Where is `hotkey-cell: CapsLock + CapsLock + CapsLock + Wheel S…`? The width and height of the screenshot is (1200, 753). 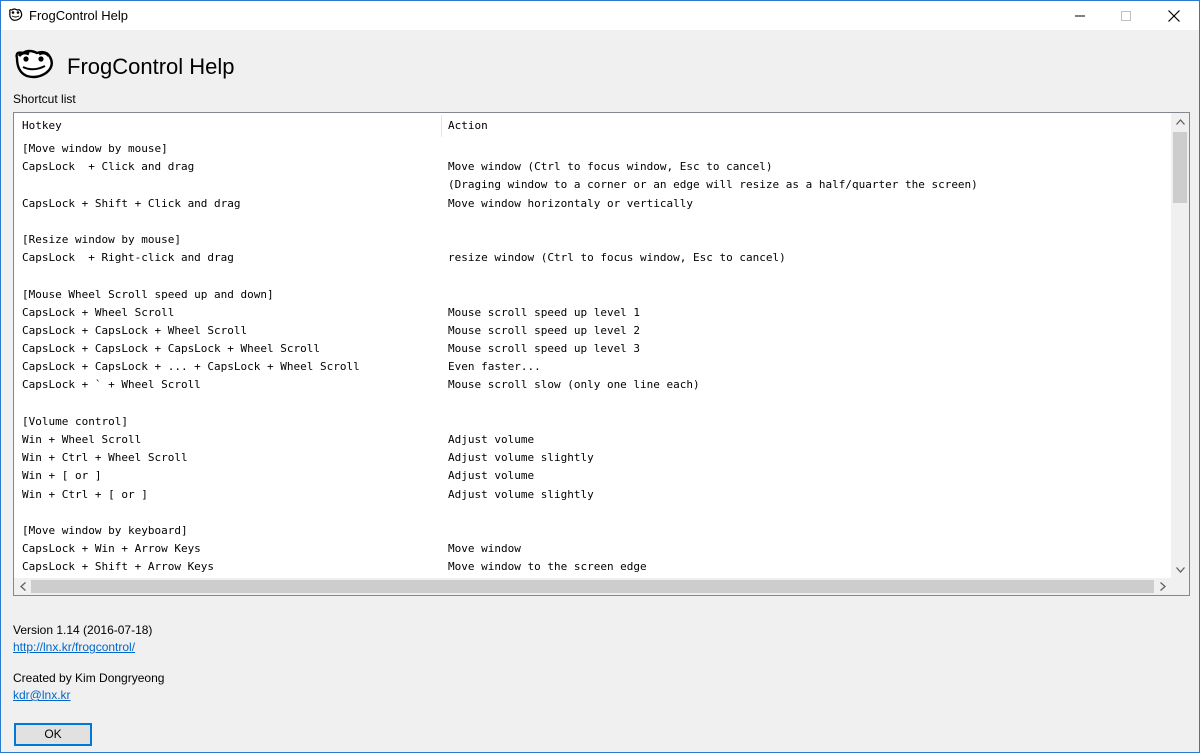 hotkey-cell: CapsLock + CapsLock + CapsLock + Wheel S… is located at coordinates (171, 349).